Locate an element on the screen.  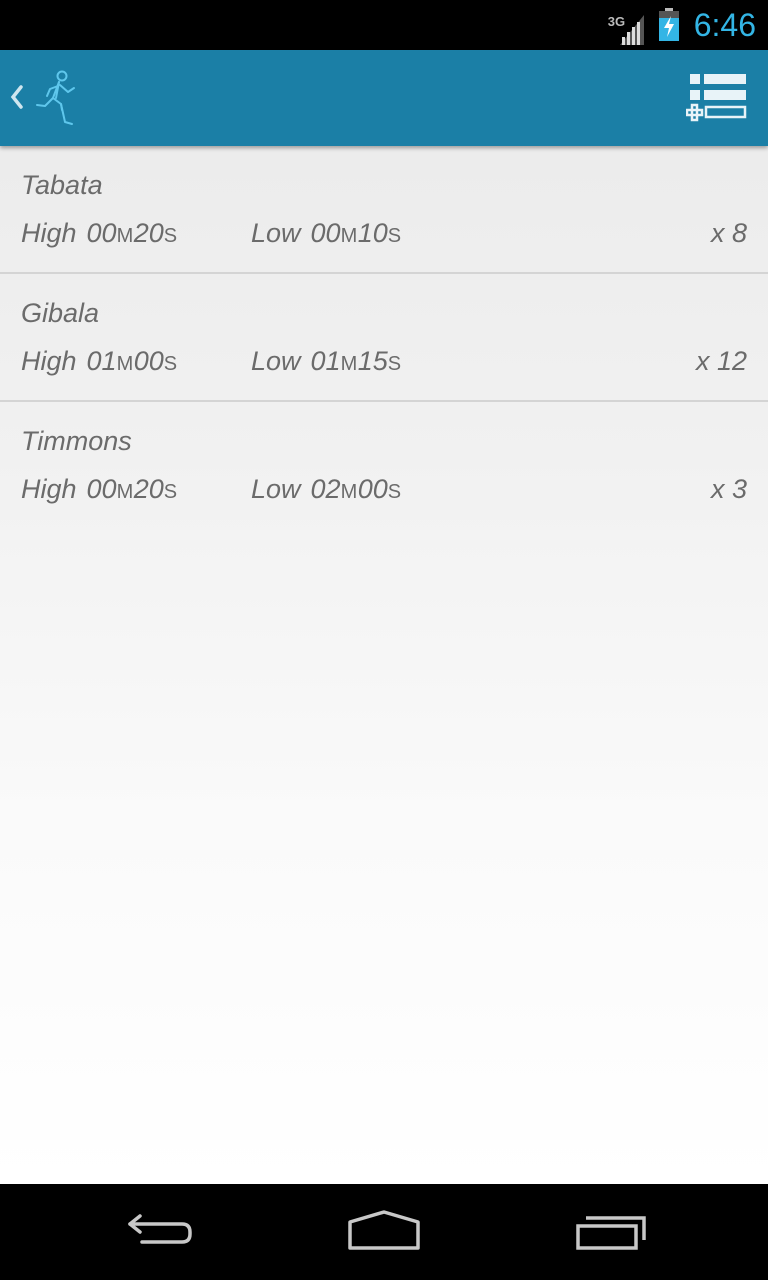
repetitions: x 12 is located at coordinates (721, 361).